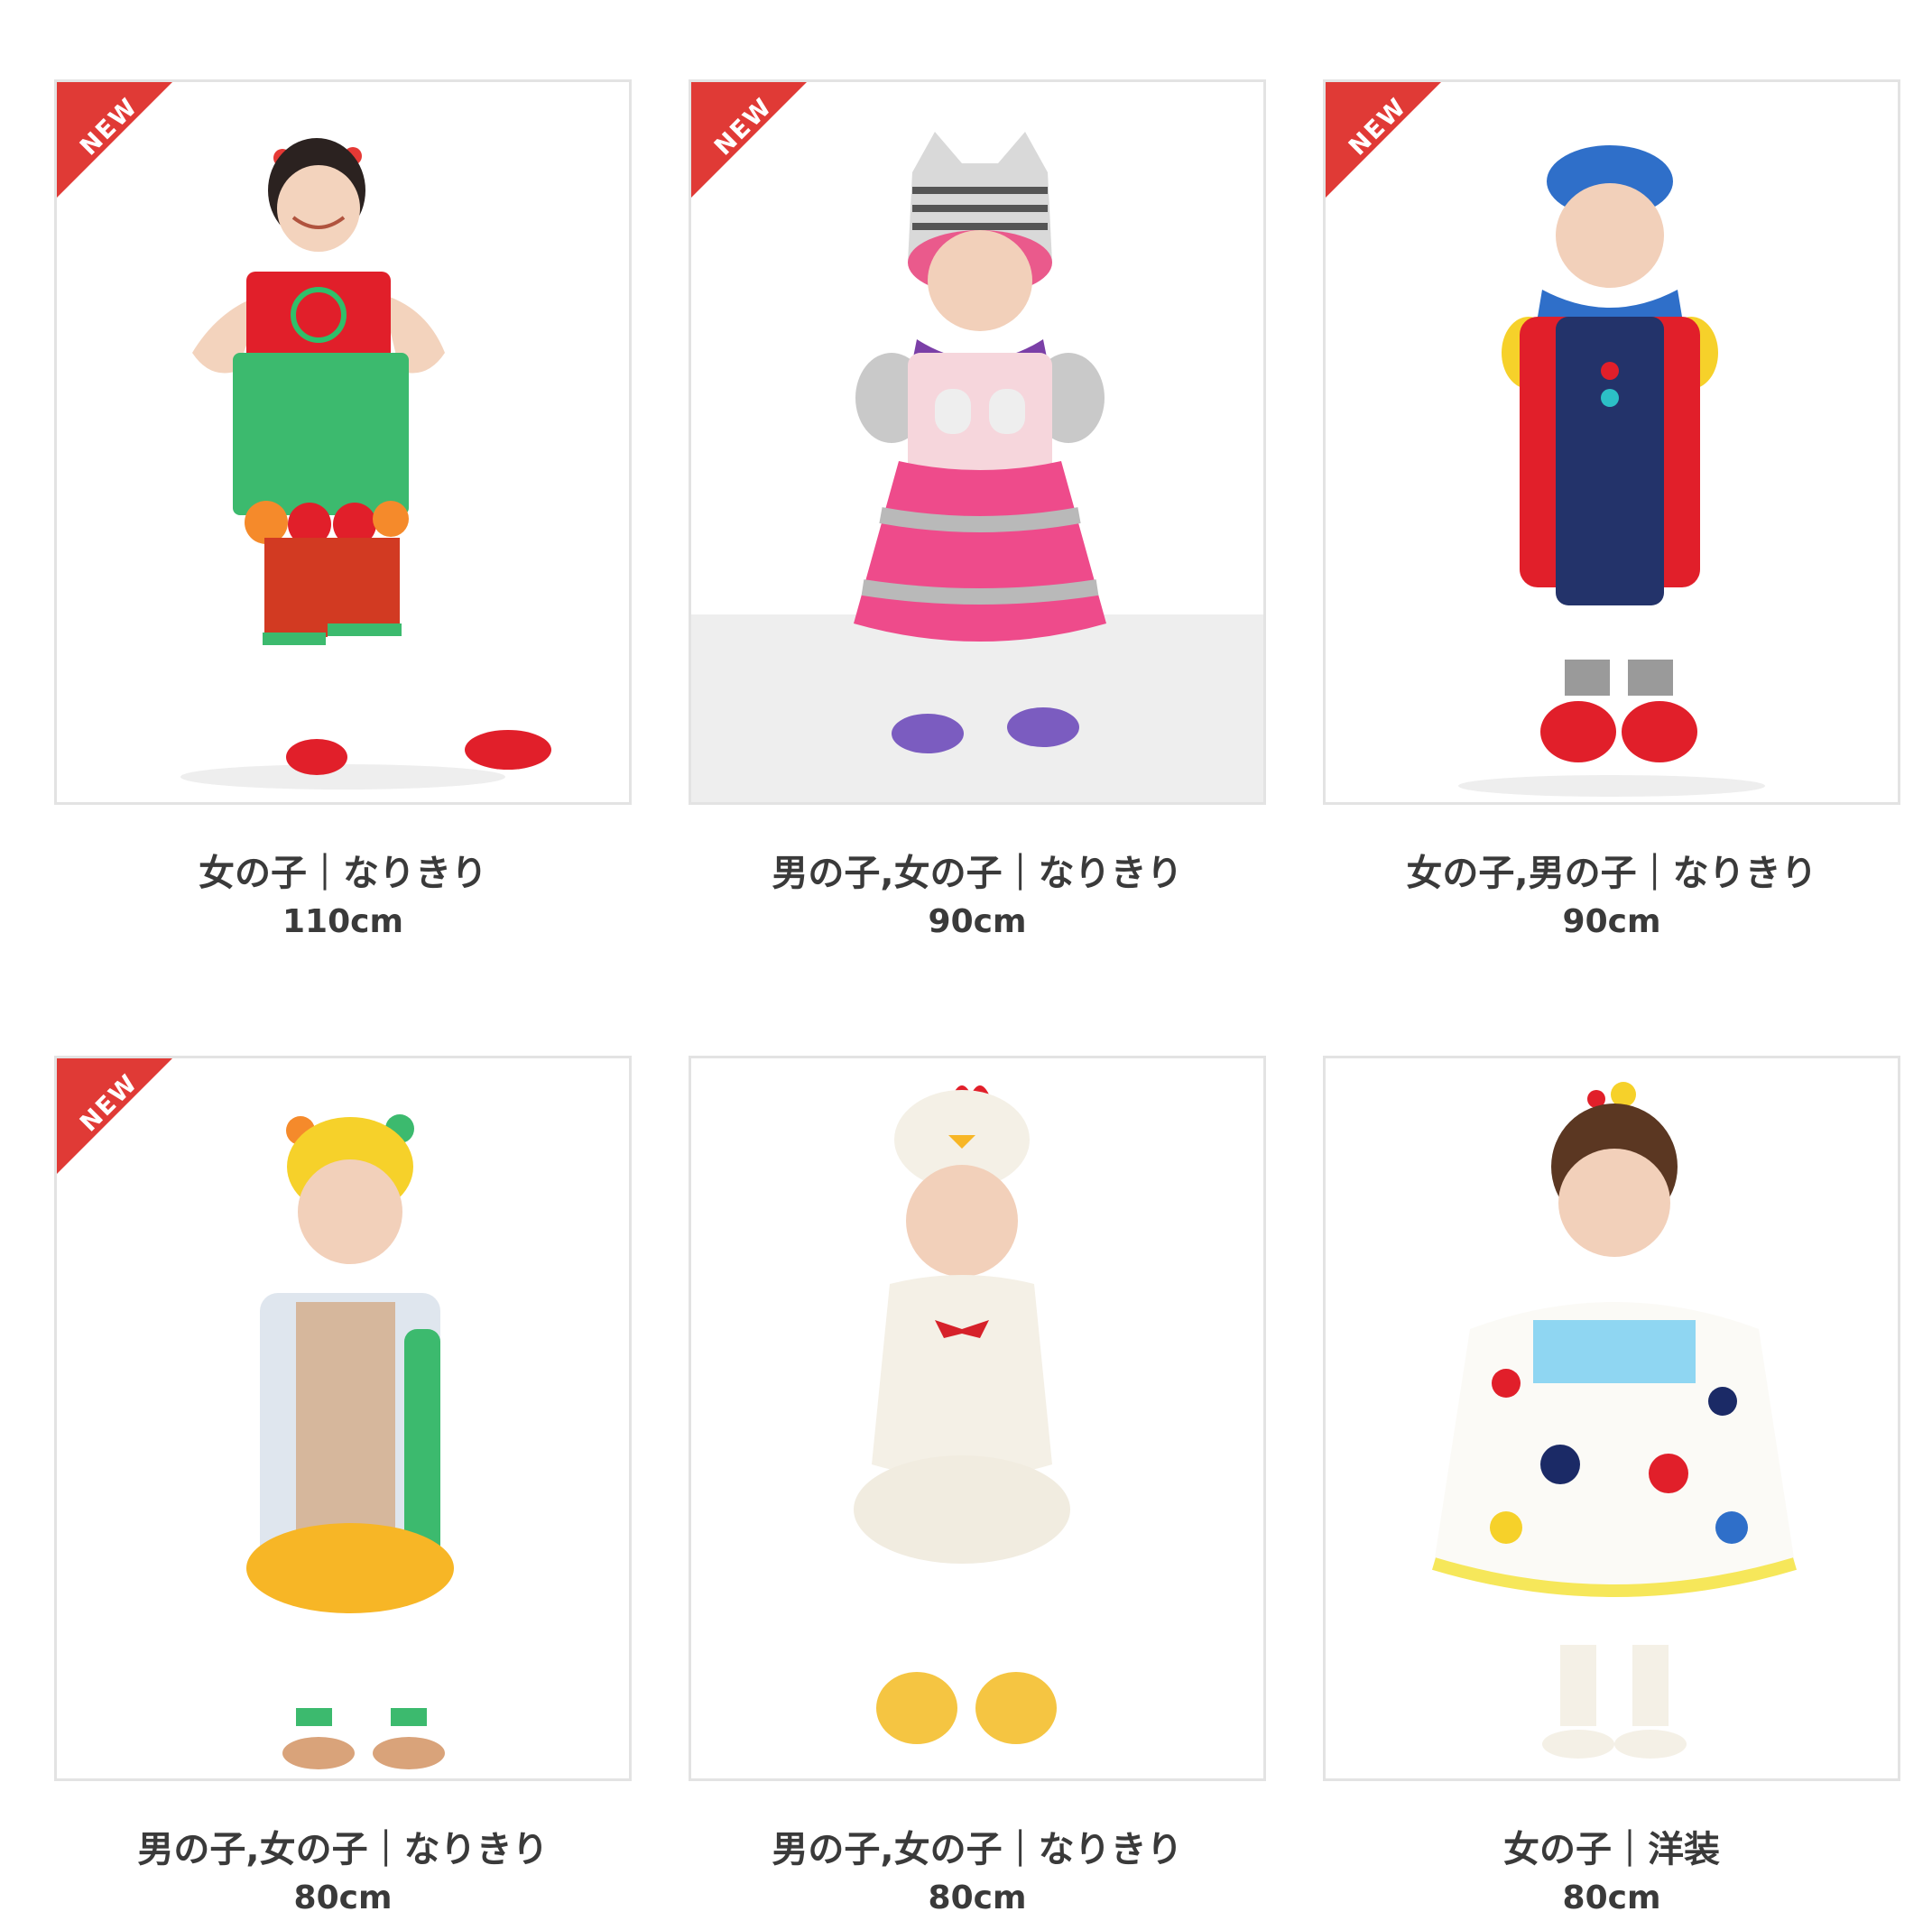 The width and height of the screenshot is (1932, 1930). Describe the element at coordinates (1611, 1849) in the screenshot. I see `product-category: 女の子｜洋装` at that location.